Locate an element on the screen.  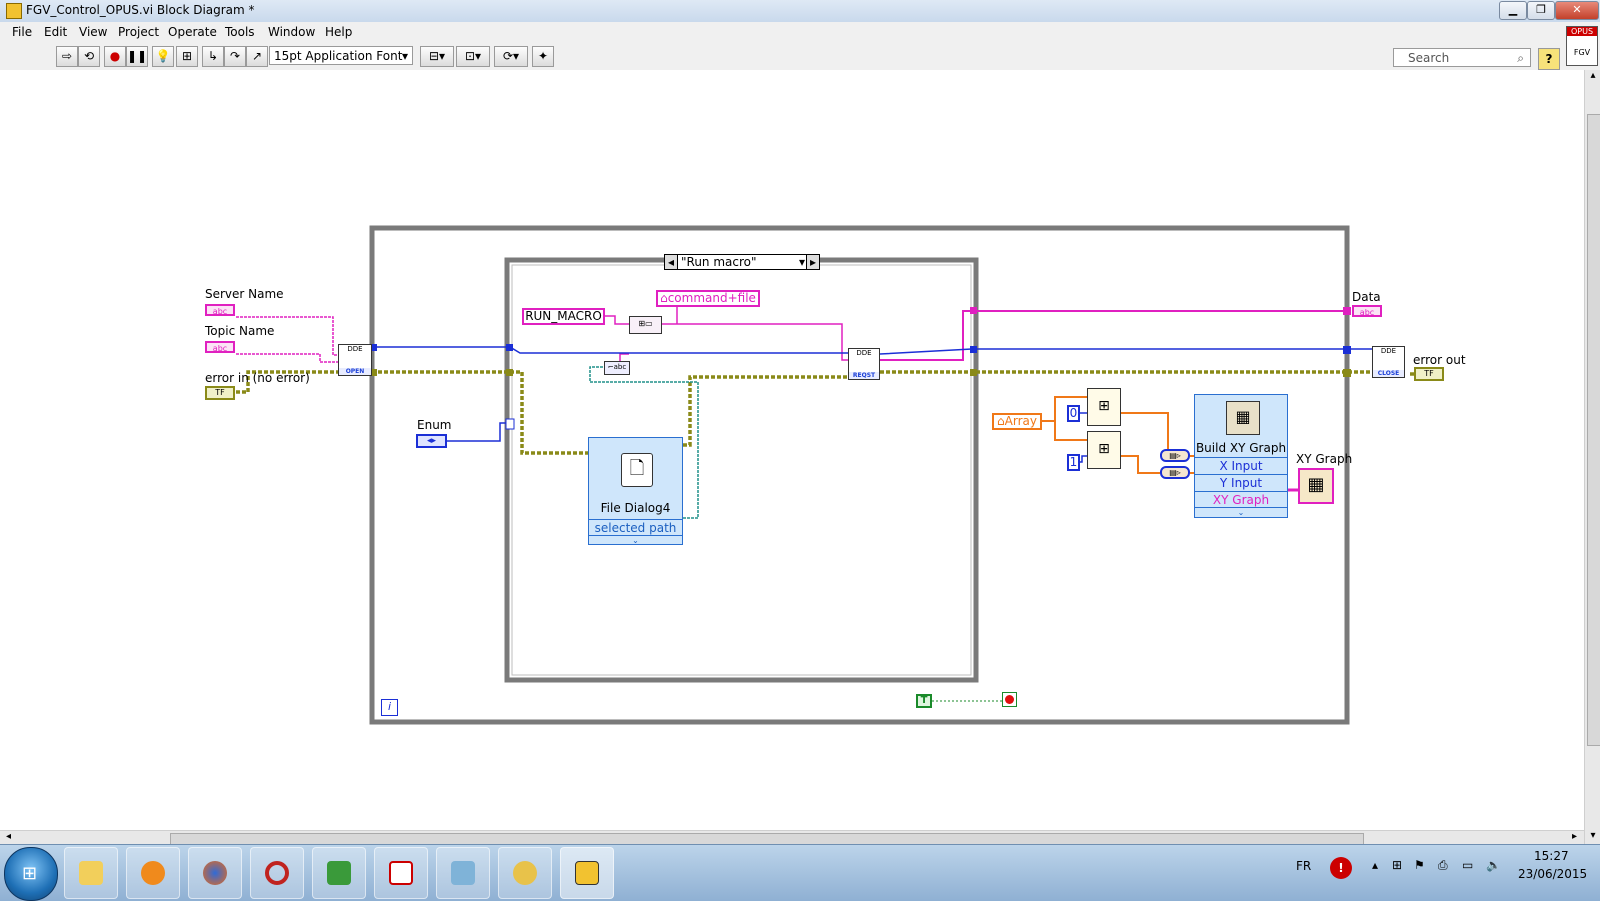
index-0-constant: 0 is located at coordinates (1073, 413).